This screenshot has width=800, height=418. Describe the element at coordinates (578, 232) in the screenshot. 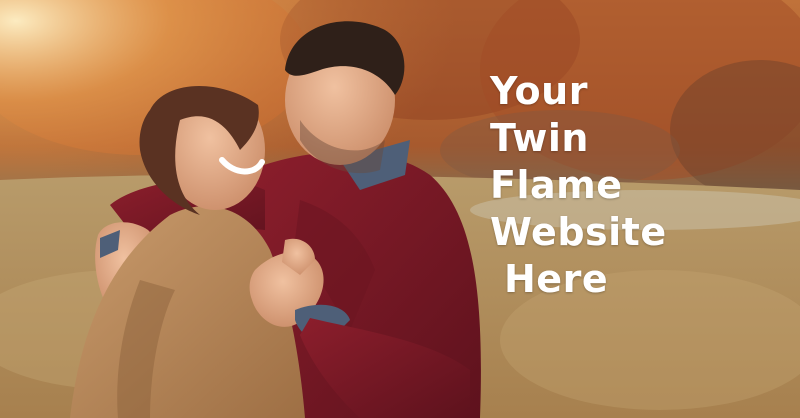

I see `headline-line-4: Website` at that location.